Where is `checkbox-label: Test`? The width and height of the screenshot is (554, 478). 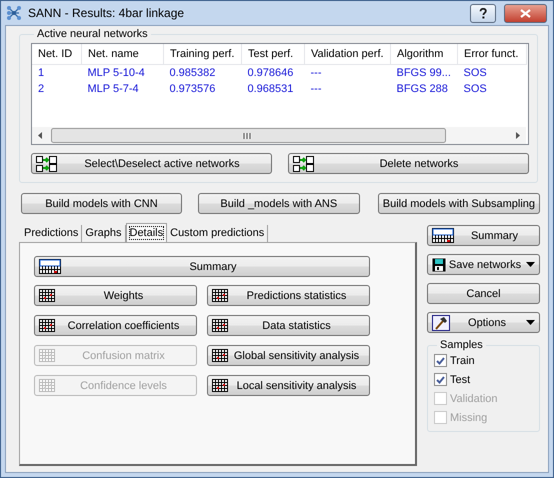 checkbox-label: Test is located at coordinates (460, 380).